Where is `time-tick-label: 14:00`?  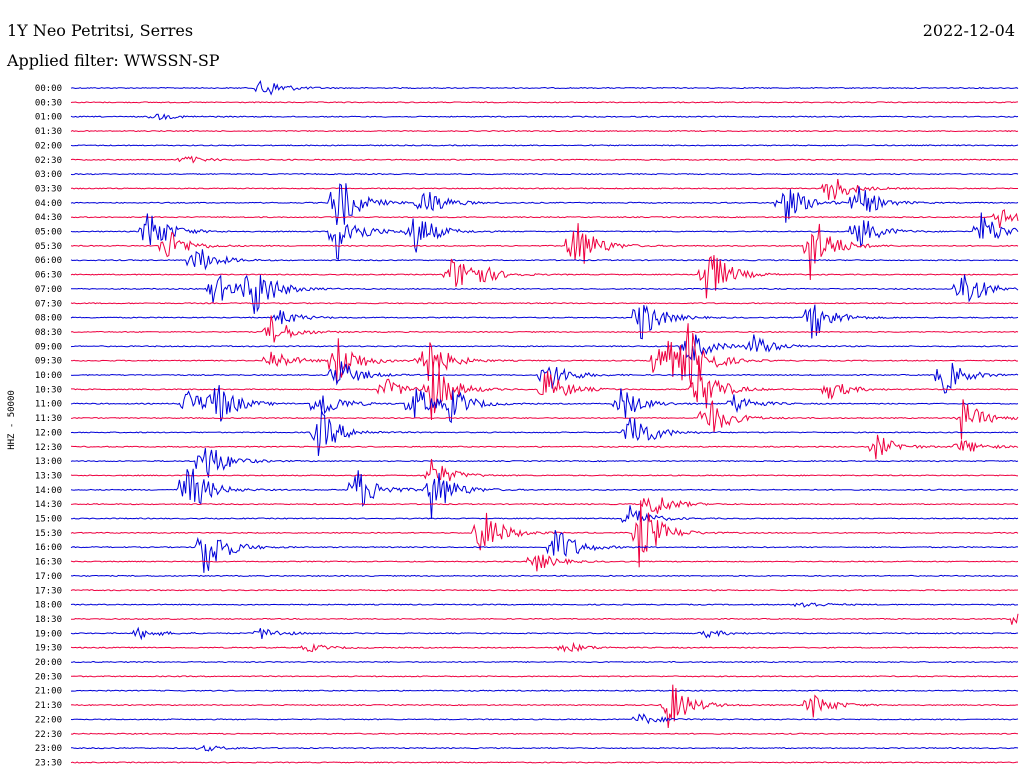 time-tick-label: 14:00 is located at coordinates (48, 491).